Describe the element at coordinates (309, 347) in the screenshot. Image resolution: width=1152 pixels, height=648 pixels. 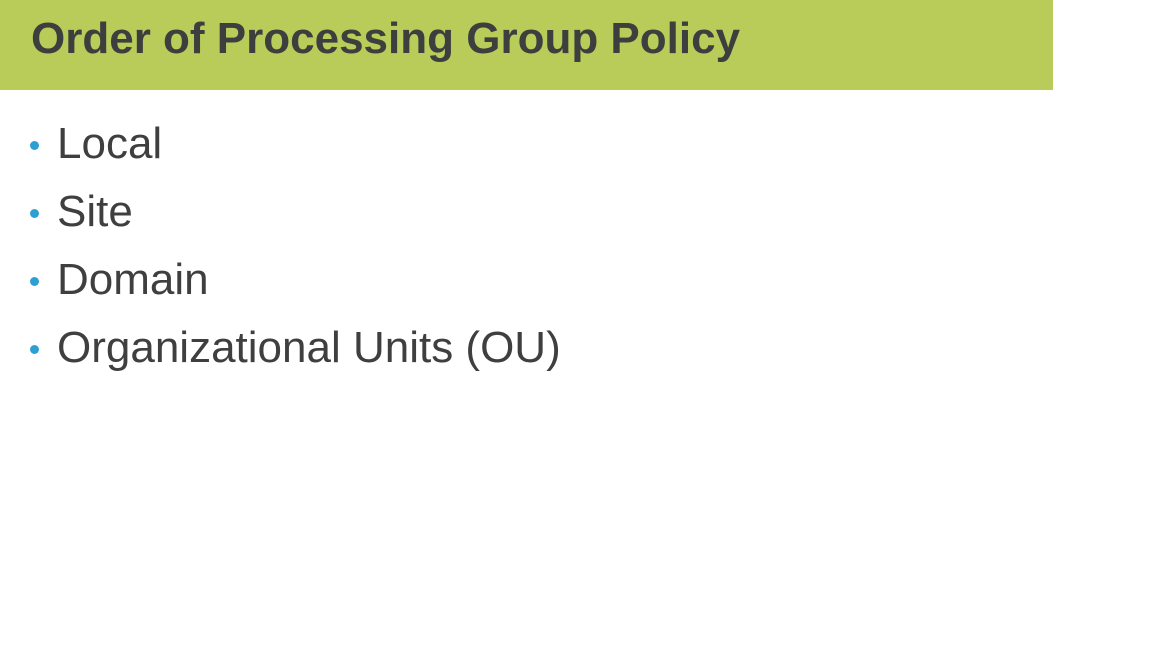
I see `bullet-label: Organizational Units (OU)` at that location.